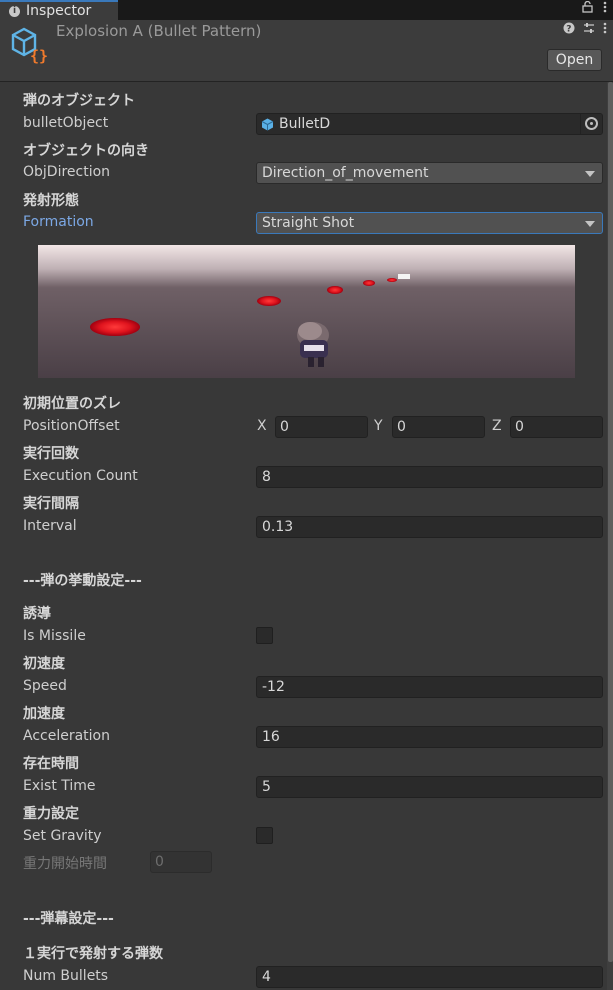 The width and height of the screenshot is (613, 990). Describe the element at coordinates (51, 504) in the screenshot. I see `interval-header: 実行間隔` at that location.